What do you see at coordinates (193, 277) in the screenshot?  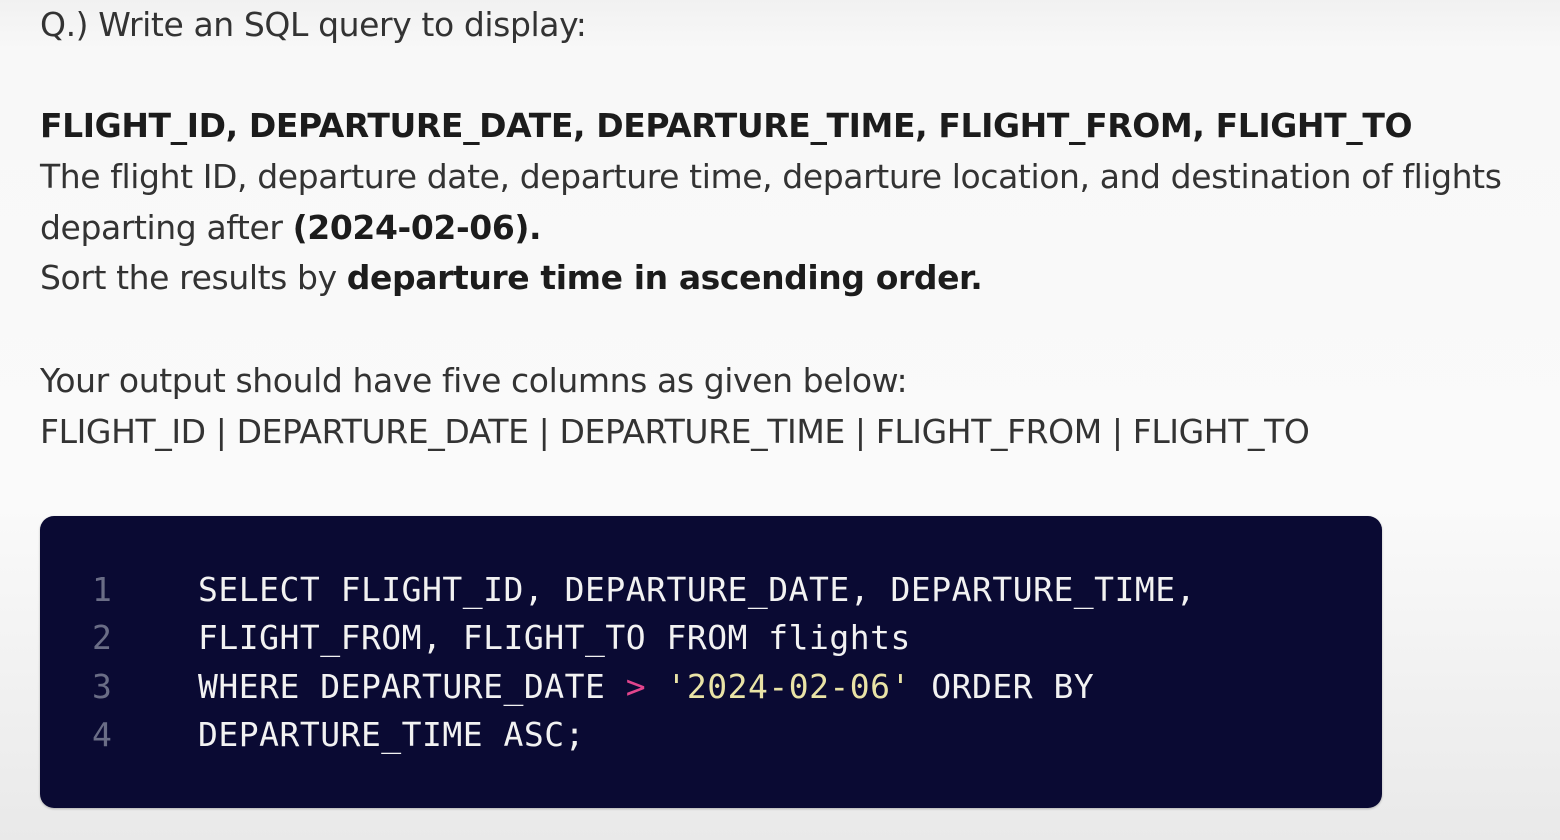 I see `sort-prefix: Sort the results by` at bounding box center [193, 277].